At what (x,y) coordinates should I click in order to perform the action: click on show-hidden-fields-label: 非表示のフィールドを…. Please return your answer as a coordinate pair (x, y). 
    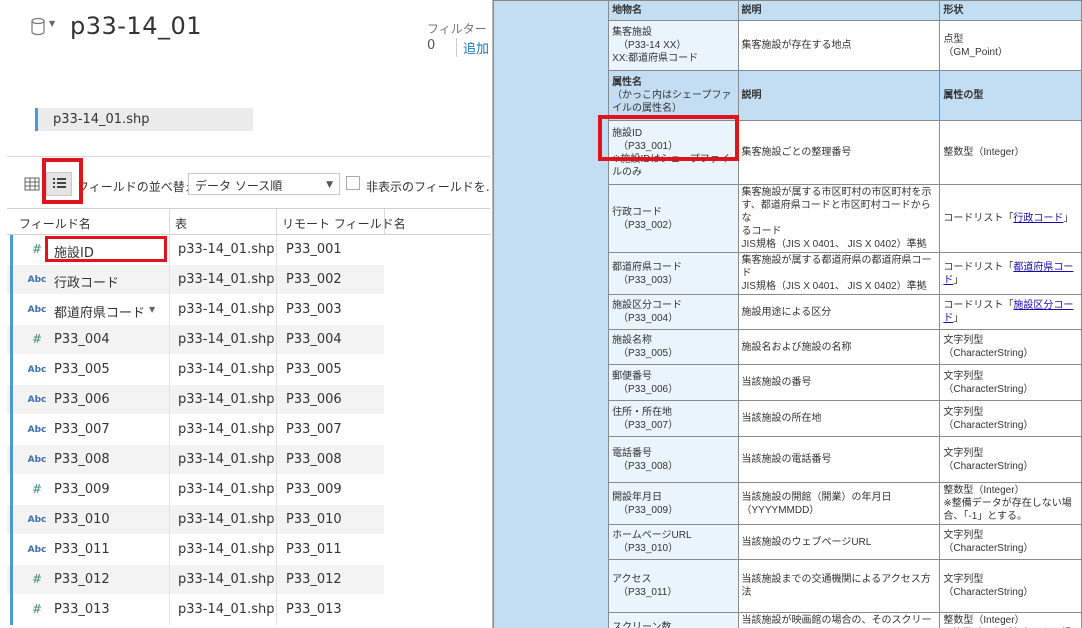
    Looking at the image, I should click on (428, 186).